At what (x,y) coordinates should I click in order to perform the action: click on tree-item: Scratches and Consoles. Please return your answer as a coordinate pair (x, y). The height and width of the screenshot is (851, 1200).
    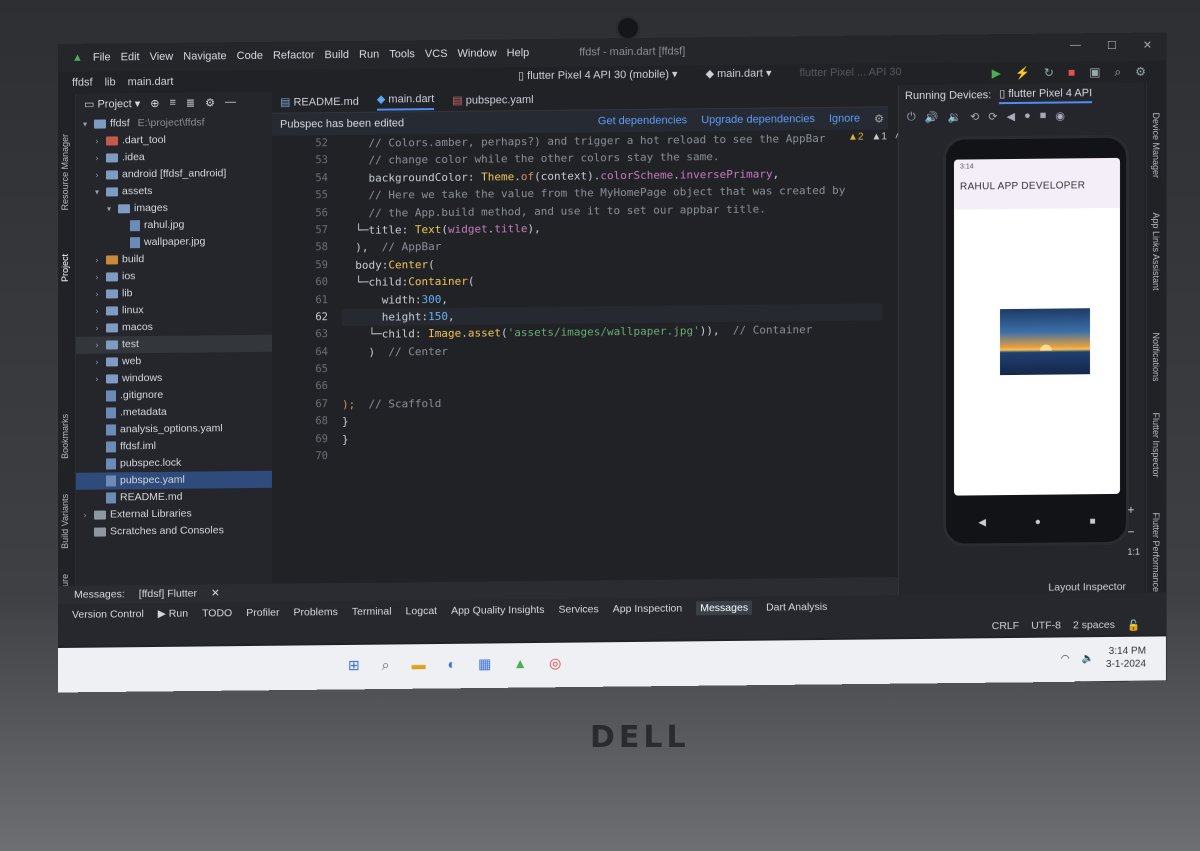
    Looking at the image, I should click on (174, 531).